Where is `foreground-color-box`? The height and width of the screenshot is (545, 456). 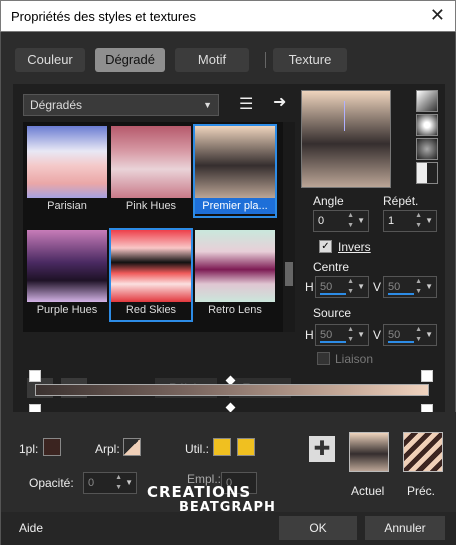 foreground-color-box is located at coordinates (52, 447).